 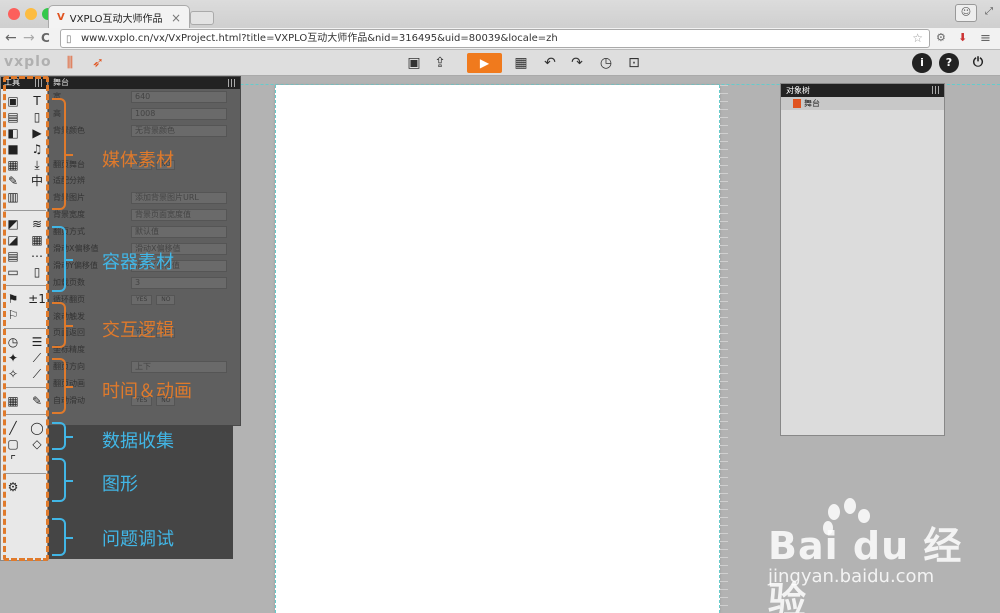 I want to click on stage-property-field: 背景页面宽度值, so click(x=179, y=215).